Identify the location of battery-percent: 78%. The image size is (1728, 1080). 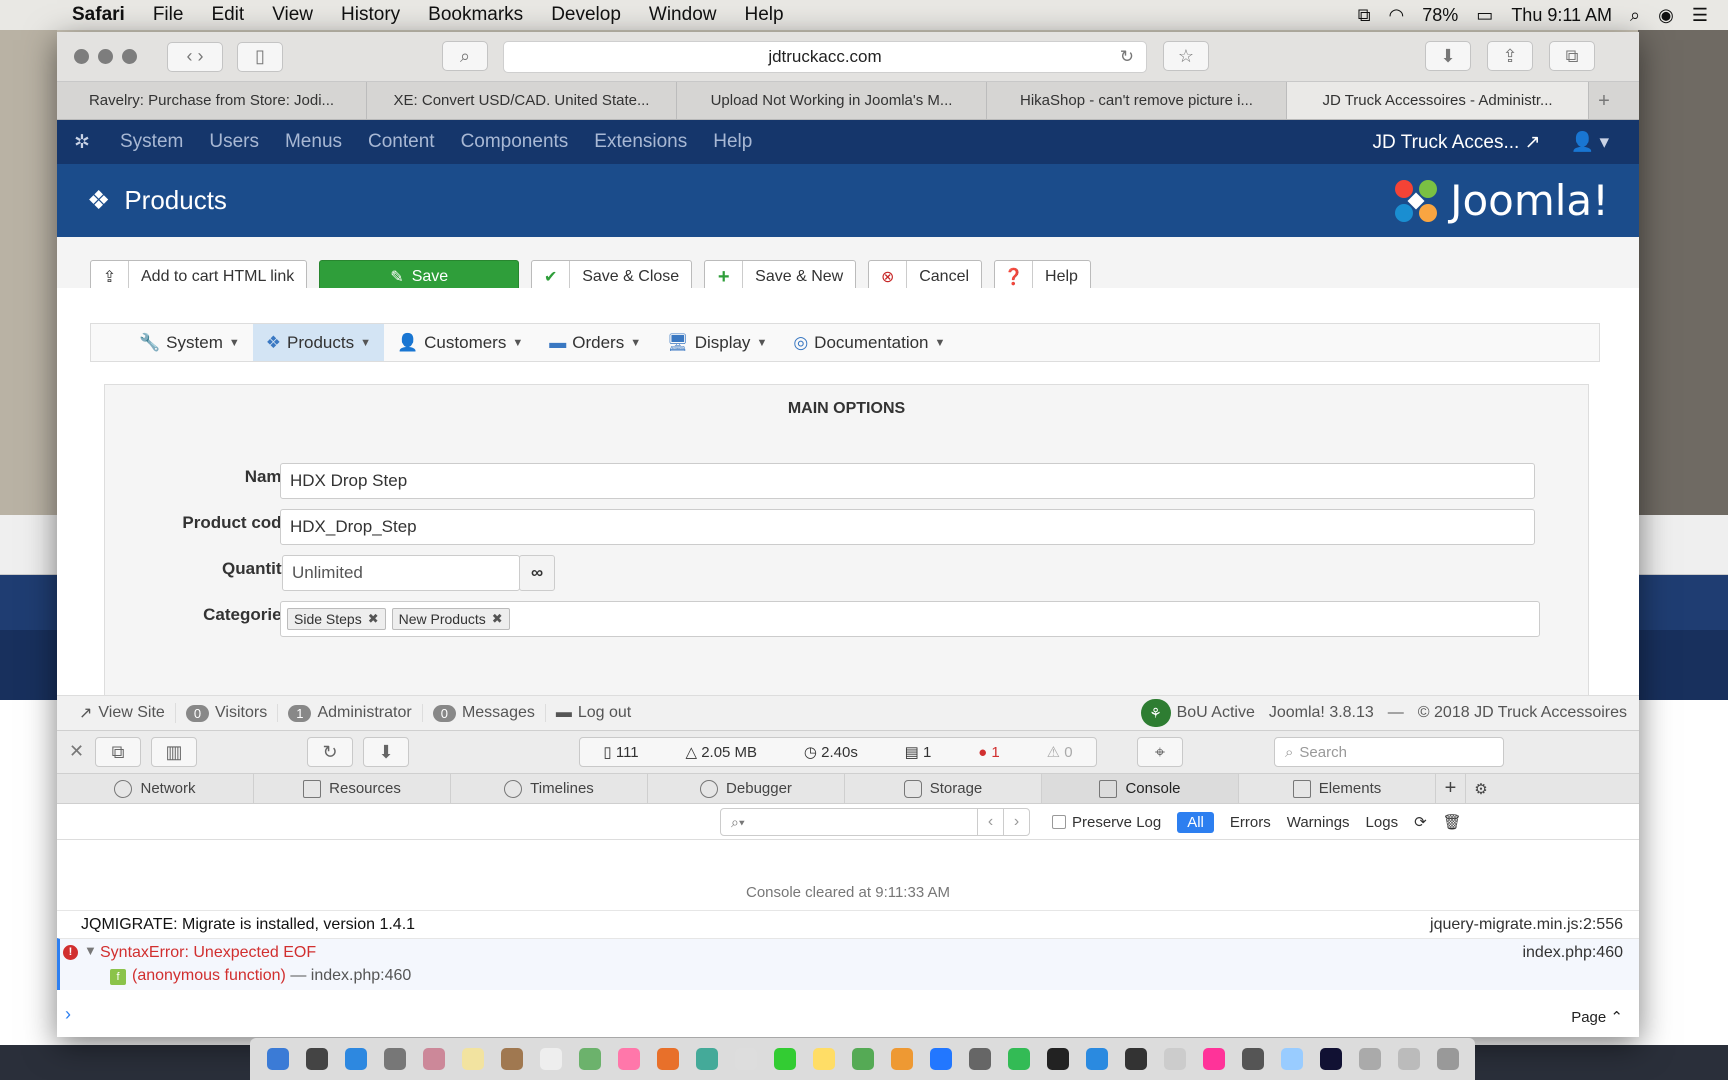
(1440, 15).